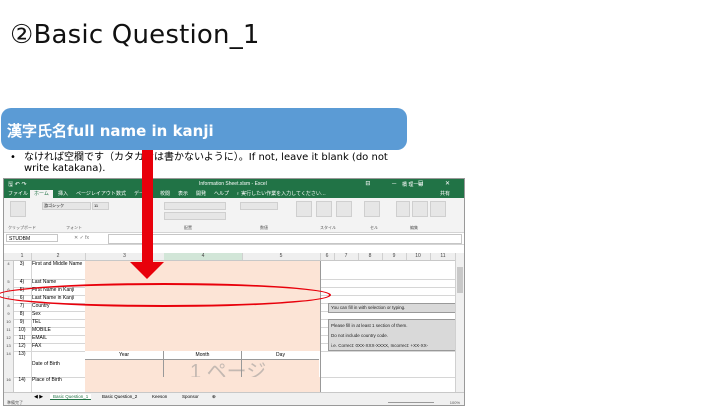 This screenshot has height=406, width=720. What do you see at coordinates (234, 402) in the screenshot?
I see `status-bar: 準備完了 100%` at bounding box center [234, 402].